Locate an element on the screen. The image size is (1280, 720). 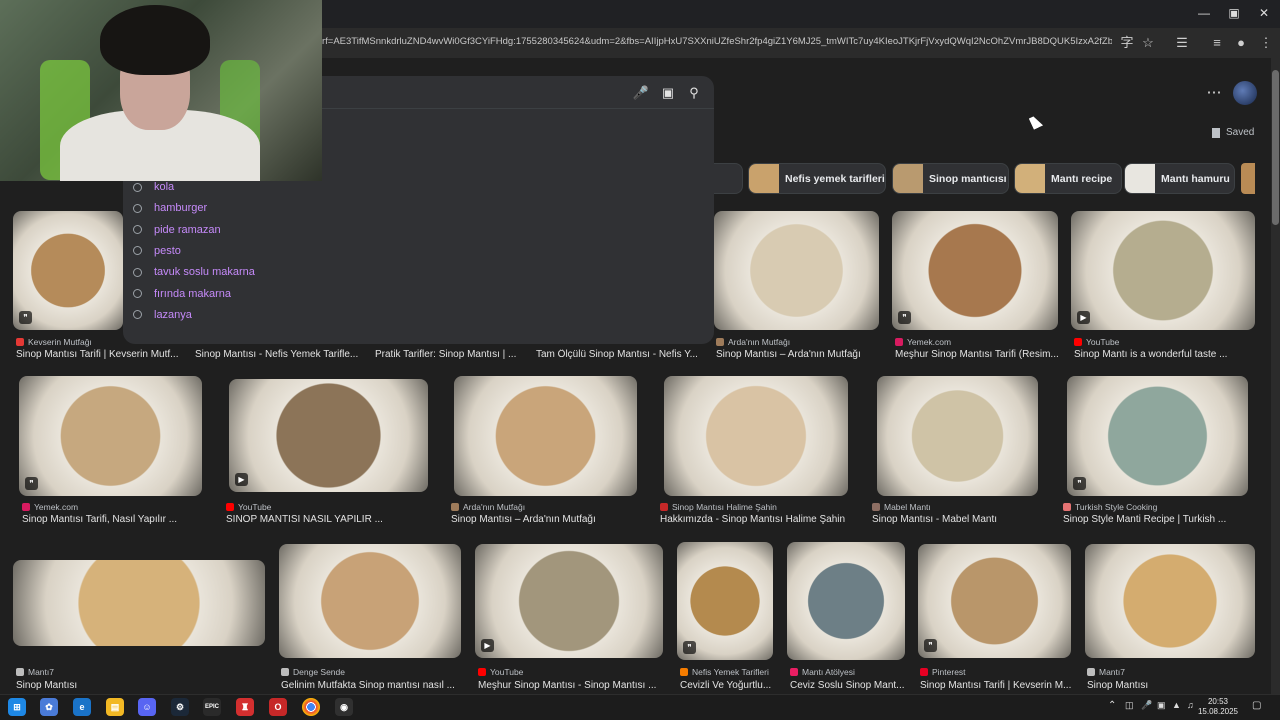
tray-display-icon: ▣ is located at coordinates (1161, 705).